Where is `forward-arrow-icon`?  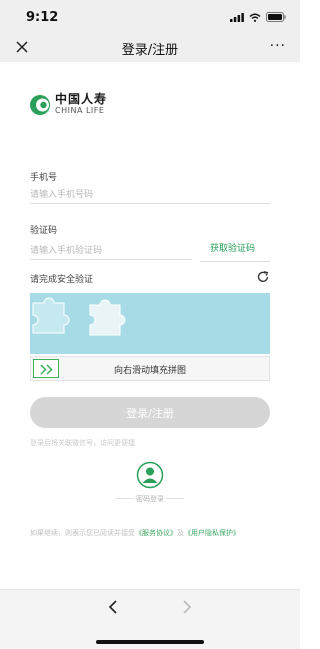
forward-arrow-icon is located at coordinates (187, 607).